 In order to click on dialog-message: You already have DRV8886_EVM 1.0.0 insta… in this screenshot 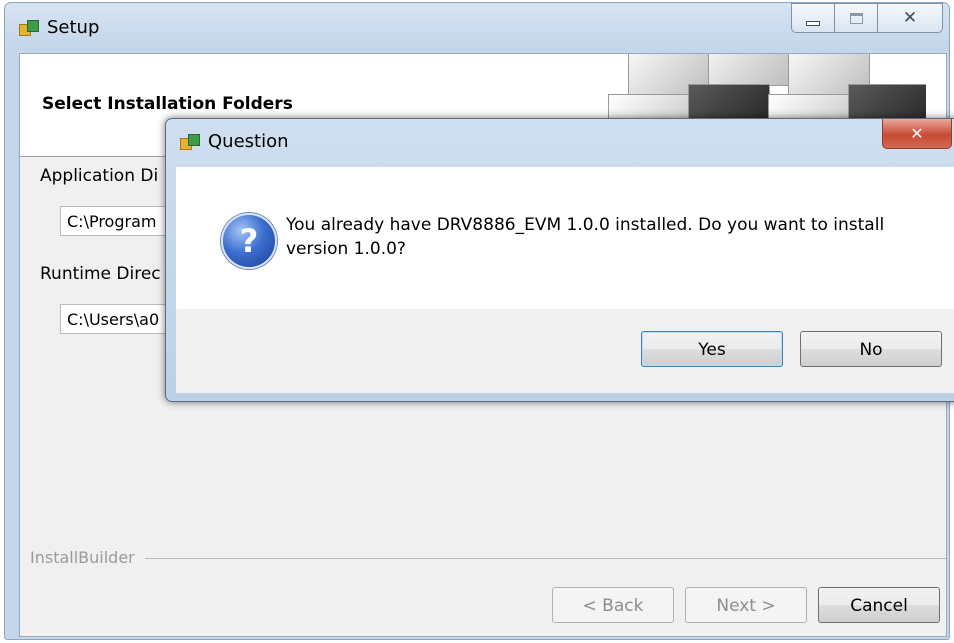, I will do `click(585, 237)`.